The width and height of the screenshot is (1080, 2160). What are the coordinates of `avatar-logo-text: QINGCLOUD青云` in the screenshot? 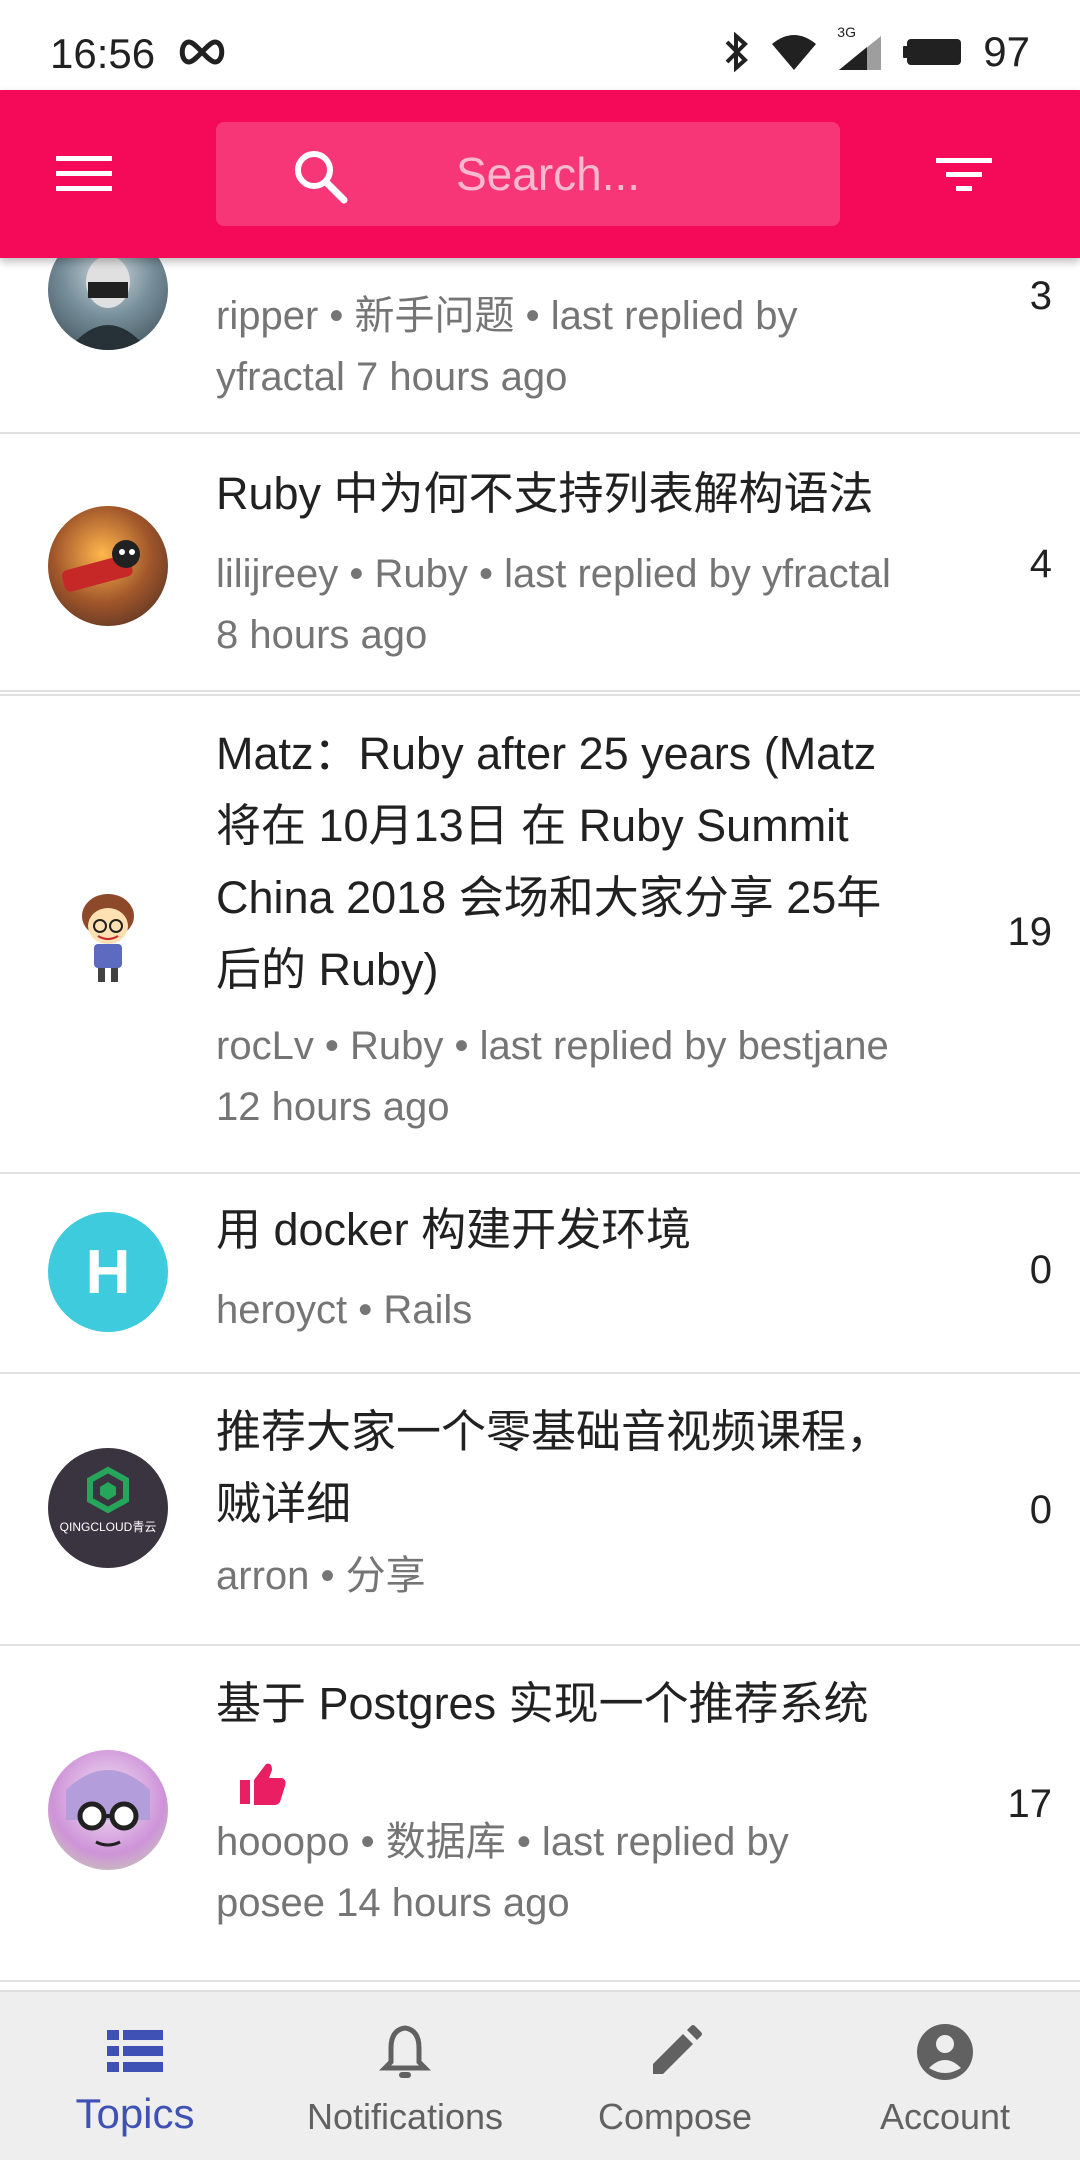 It's located at (108, 1527).